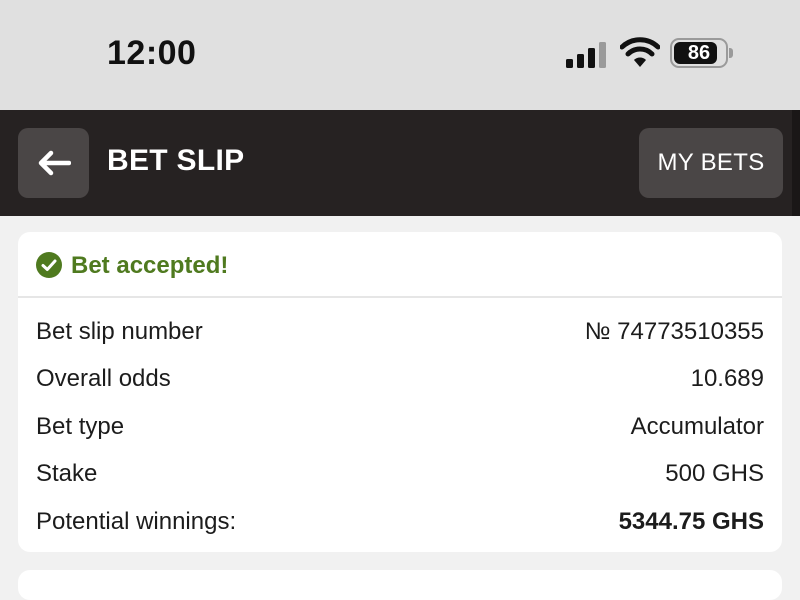  Describe the element at coordinates (400, 331) in the screenshot. I see `detail-row-bet-slip-number: Bet slip number № 74773510355` at that location.